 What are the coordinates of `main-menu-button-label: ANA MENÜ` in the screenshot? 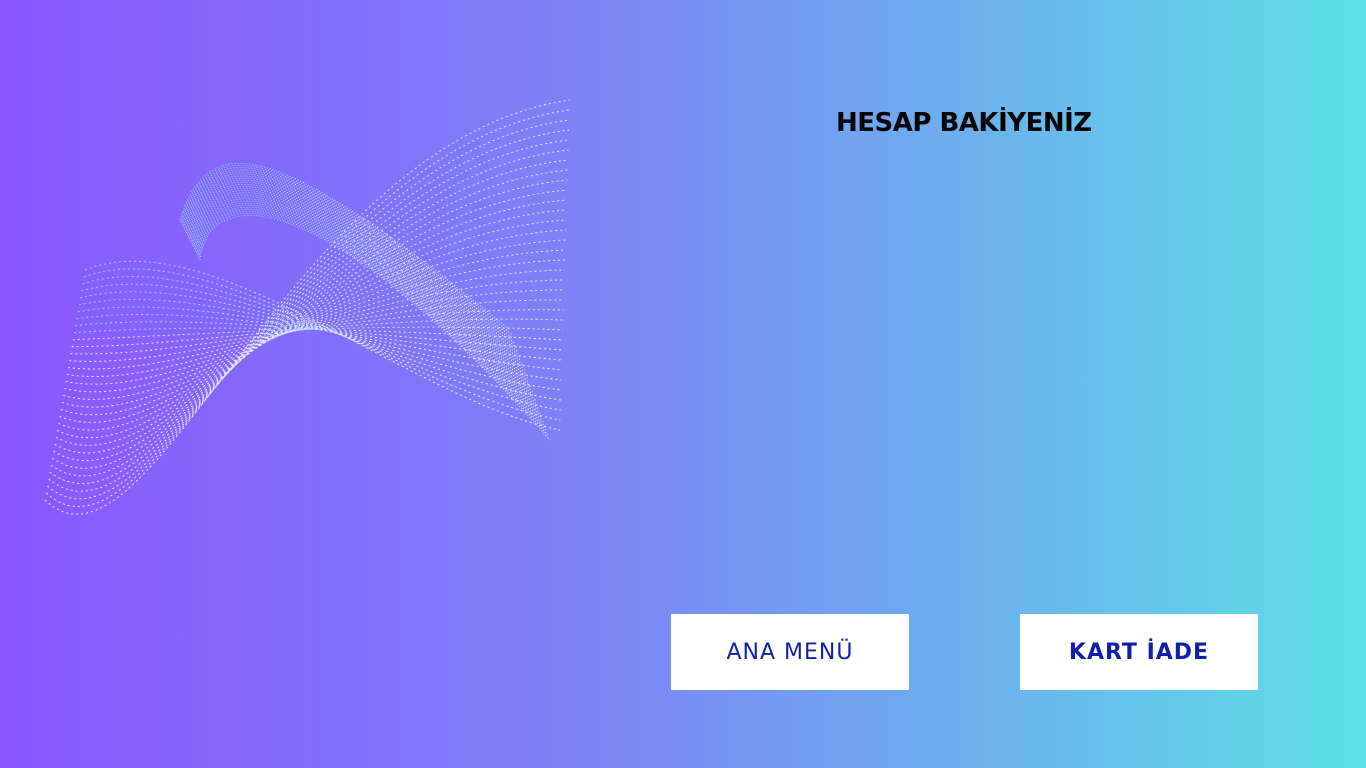 It's located at (790, 652).